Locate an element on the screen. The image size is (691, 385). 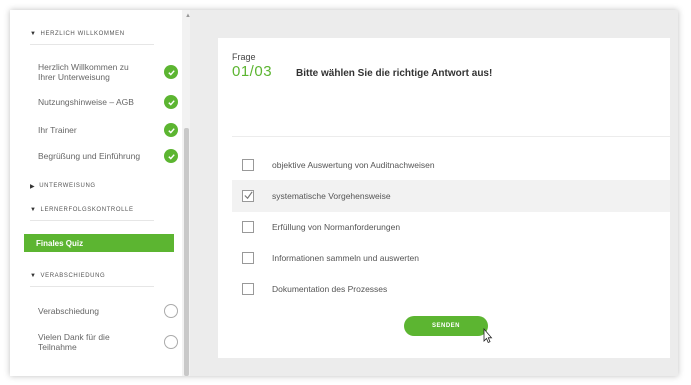
answer-label: objektive Auswertung von Auditnachweisen is located at coordinates (353, 165).